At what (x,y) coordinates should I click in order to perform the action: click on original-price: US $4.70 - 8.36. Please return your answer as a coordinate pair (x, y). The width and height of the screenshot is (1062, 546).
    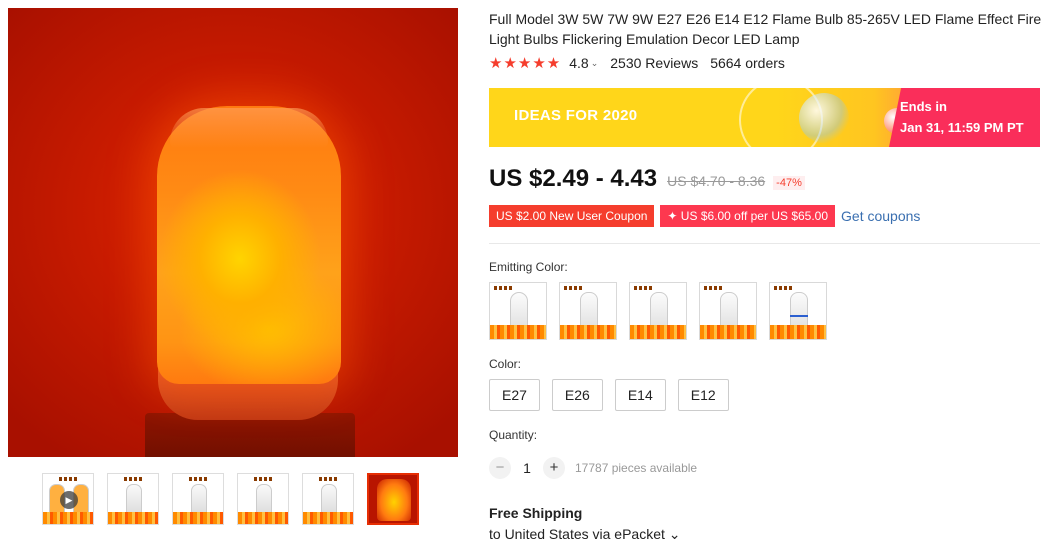
    Looking at the image, I should click on (716, 181).